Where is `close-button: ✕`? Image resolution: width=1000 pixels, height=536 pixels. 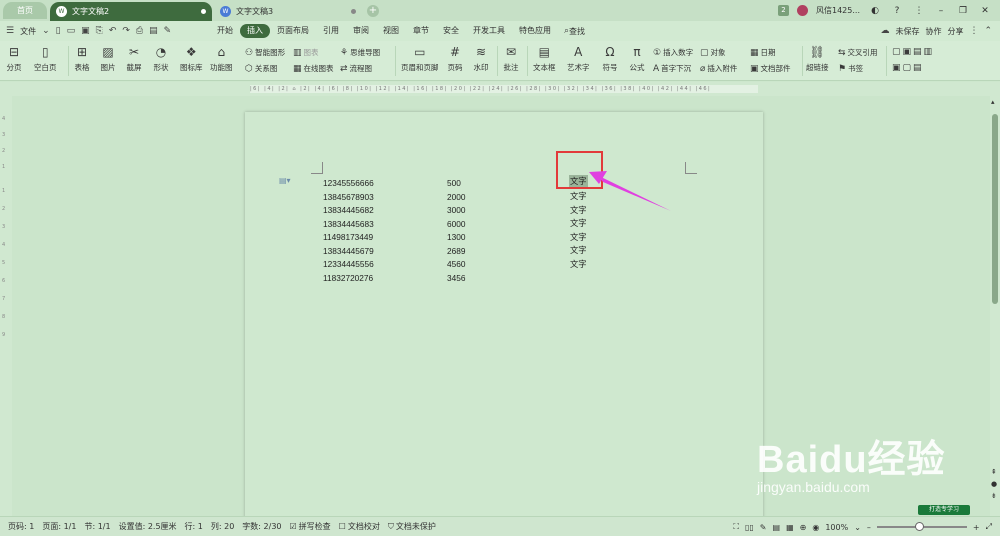 close-button: ✕ is located at coordinates (985, 11).